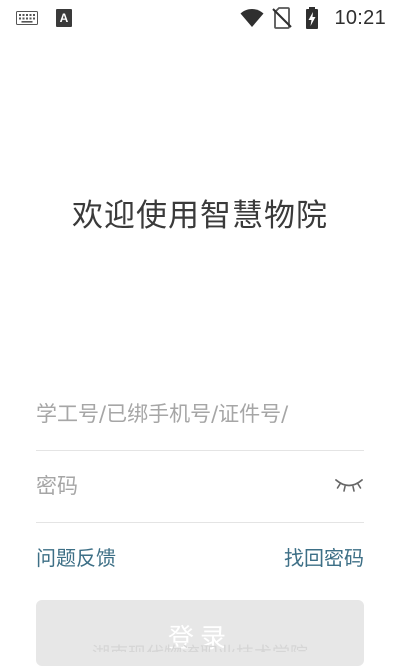 Image resolution: width=400 pixels, height=666 pixels. Describe the element at coordinates (282, 18) in the screenshot. I see `no-sim-icon` at that location.